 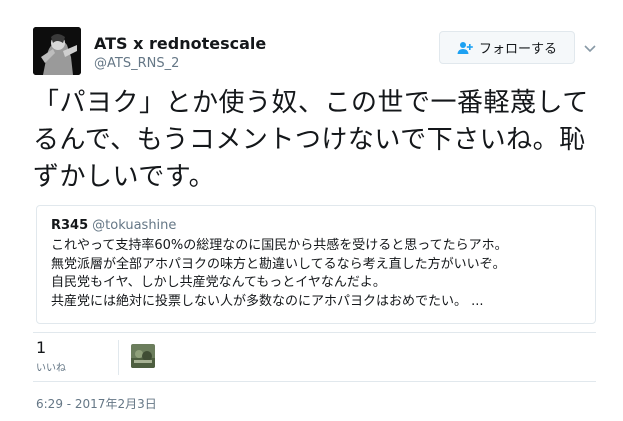 I want to click on quoted-tweet-header: R345 @tokuashine, so click(x=316, y=225).